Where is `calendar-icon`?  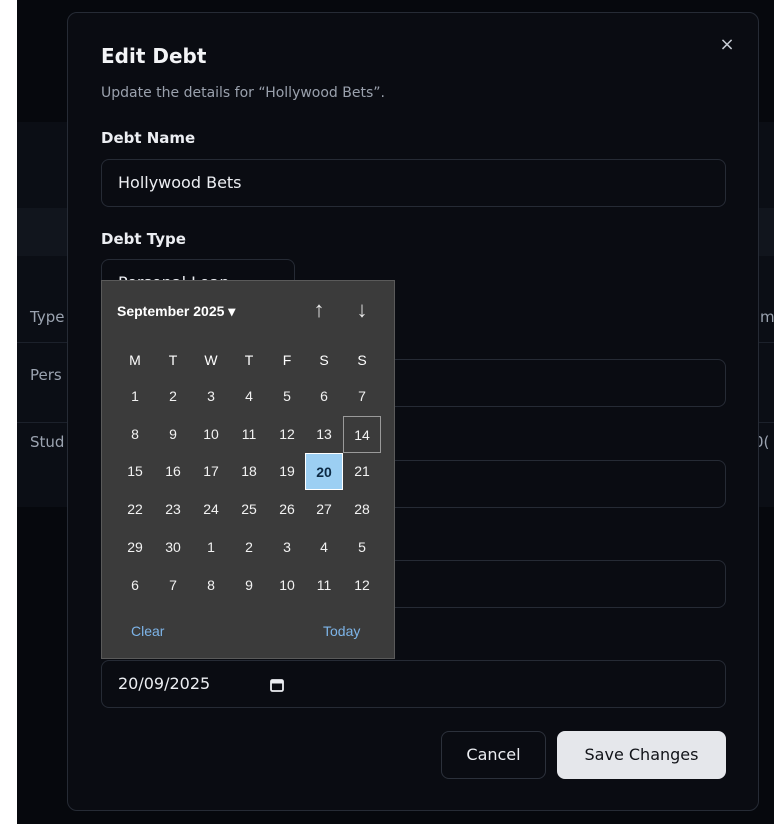
calendar-icon is located at coordinates (277, 685).